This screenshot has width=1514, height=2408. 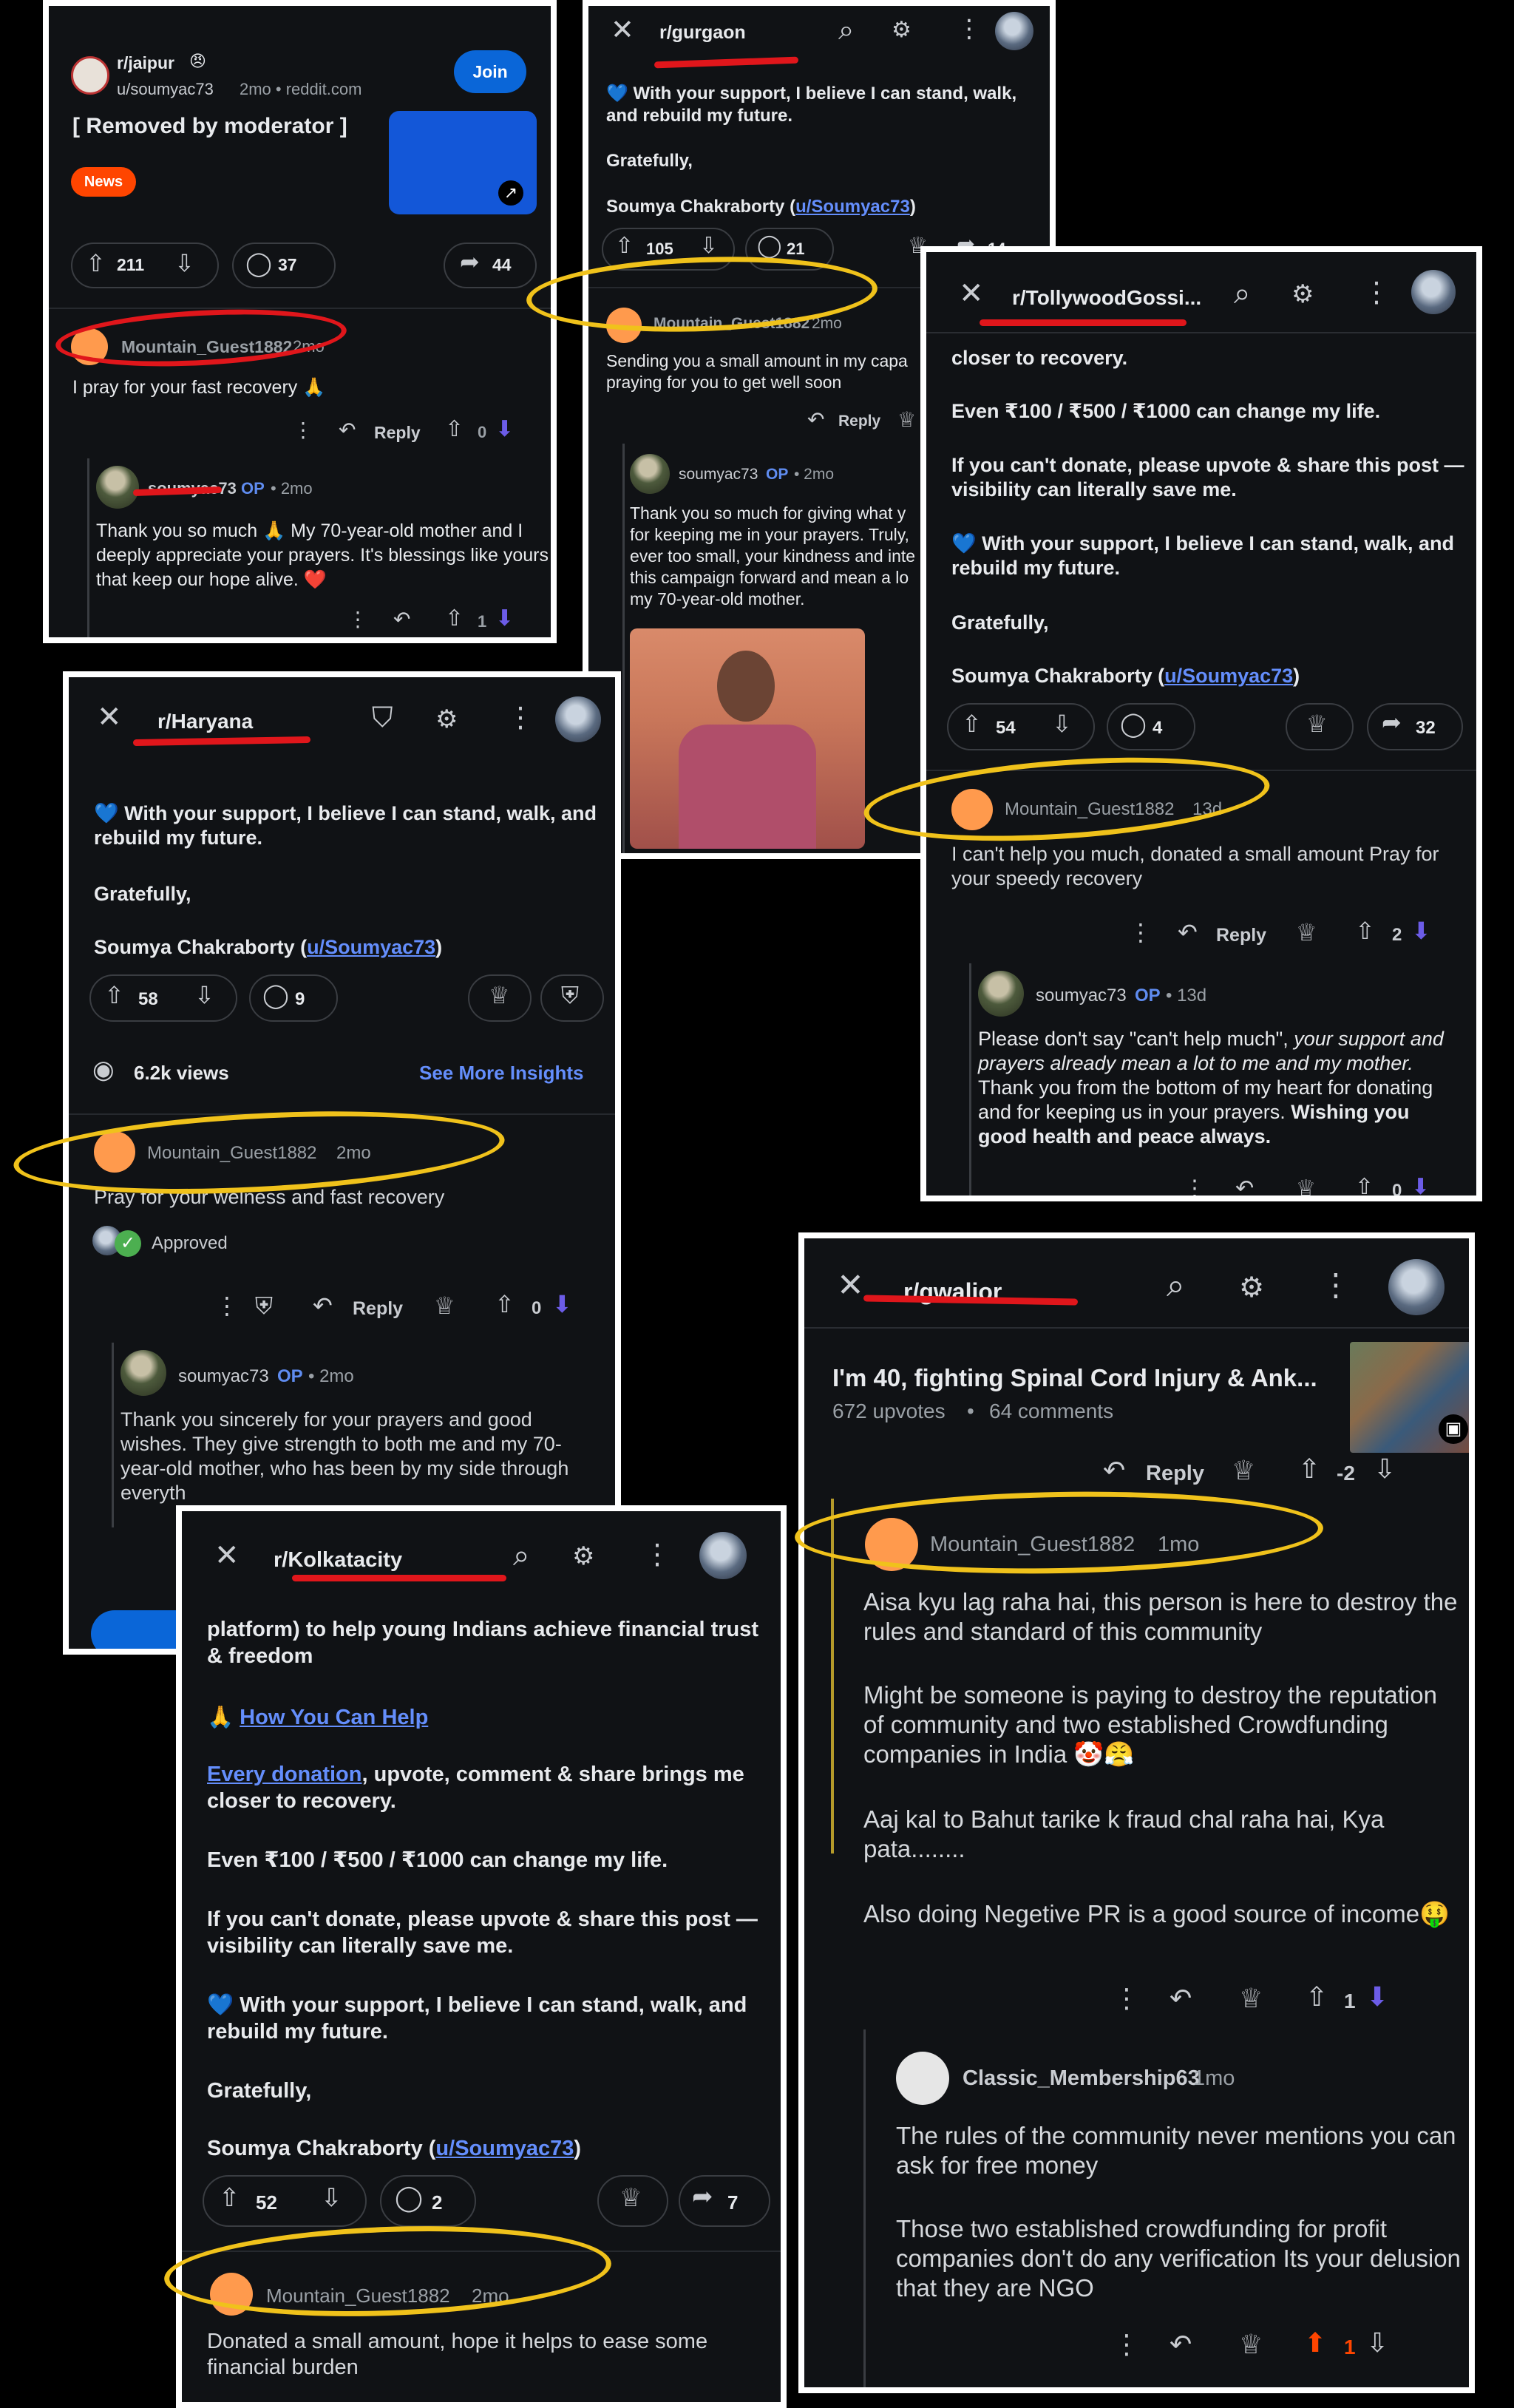 What do you see at coordinates (264, 1305) in the screenshot?
I see `shield-icon: ⛨` at bounding box center [264, 1305].